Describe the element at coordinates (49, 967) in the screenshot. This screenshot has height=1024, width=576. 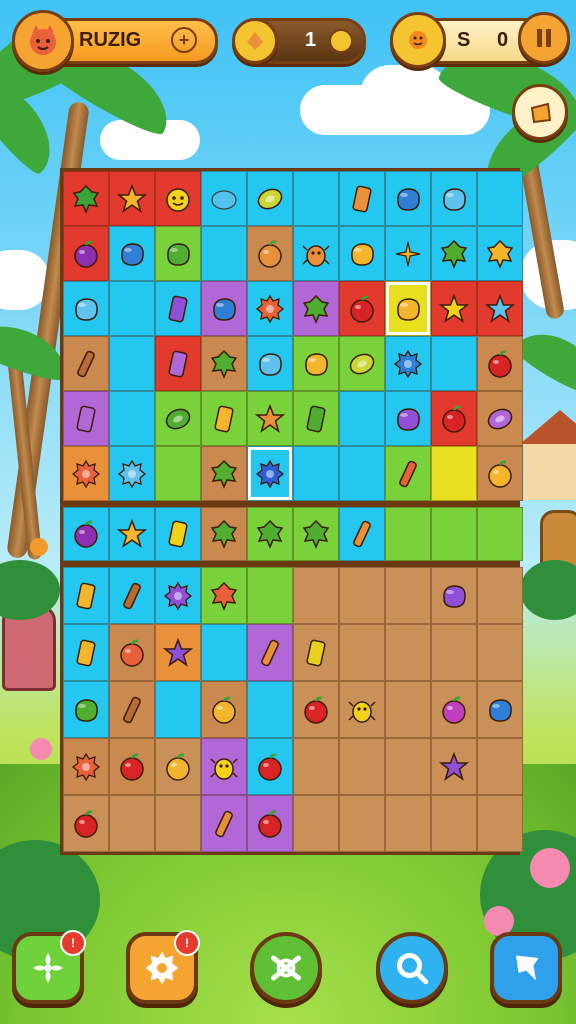
I see `flower-button: !` at that location.